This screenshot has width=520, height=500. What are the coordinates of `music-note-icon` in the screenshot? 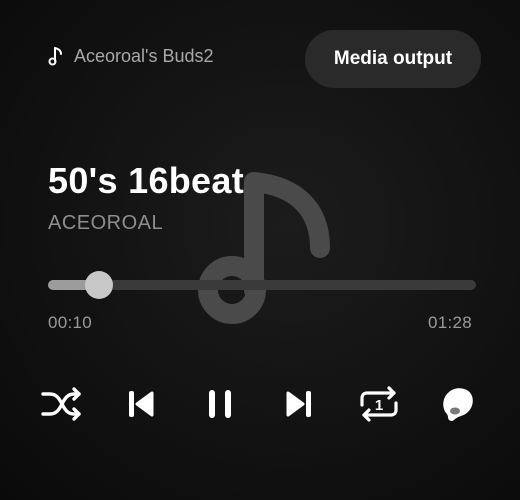 It's located at (56, 56).